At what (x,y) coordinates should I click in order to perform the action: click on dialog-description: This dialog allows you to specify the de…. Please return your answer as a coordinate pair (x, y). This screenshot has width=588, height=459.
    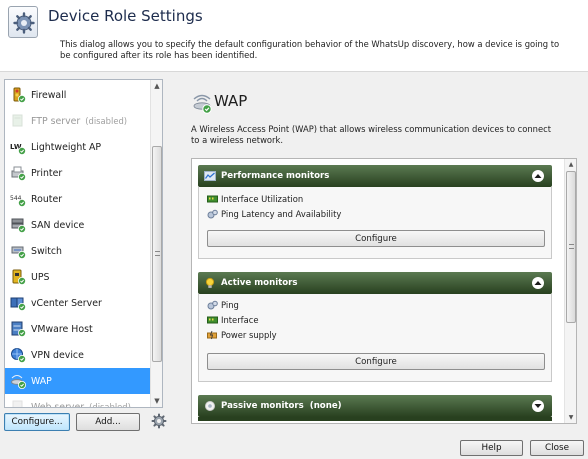
    Looking at the image, I should click on (310, 49).